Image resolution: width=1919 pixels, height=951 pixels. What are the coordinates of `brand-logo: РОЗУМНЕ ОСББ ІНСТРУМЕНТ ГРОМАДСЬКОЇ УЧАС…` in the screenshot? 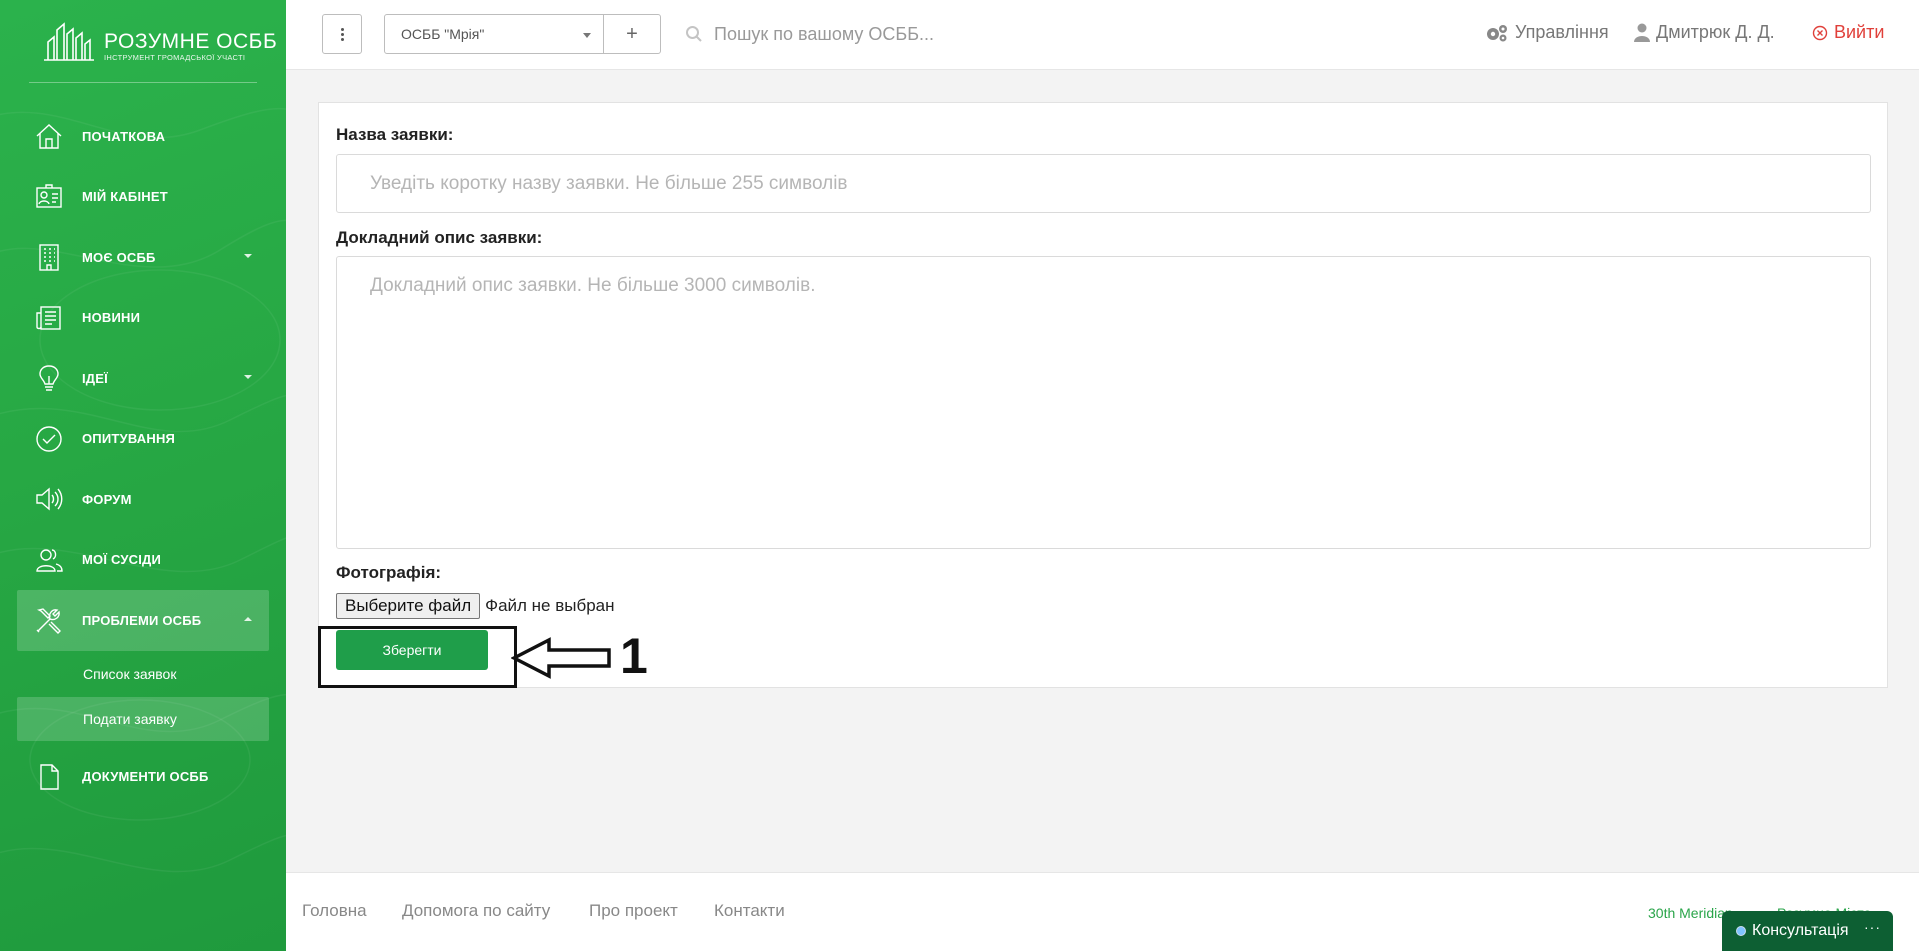 It's located at (160, 40).